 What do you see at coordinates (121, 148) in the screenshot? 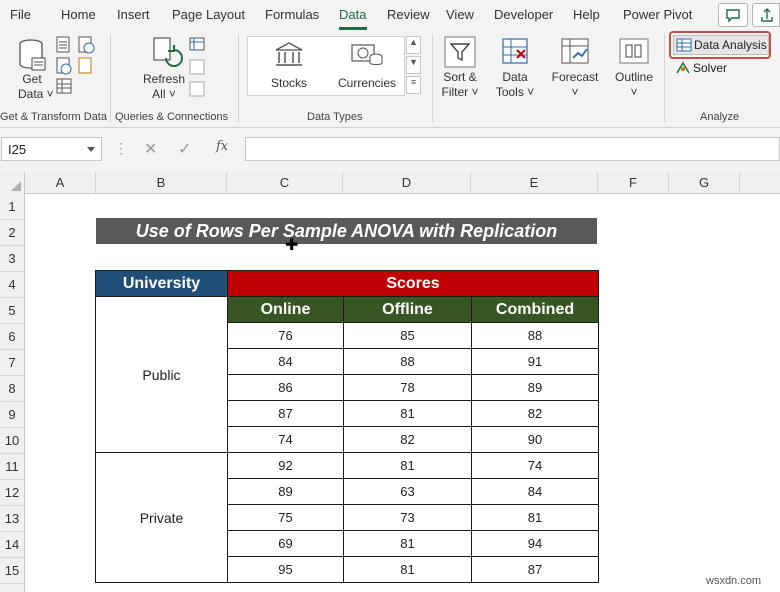
I see `drag-handle-icon: ⋮` at bounding box center [121, 148].